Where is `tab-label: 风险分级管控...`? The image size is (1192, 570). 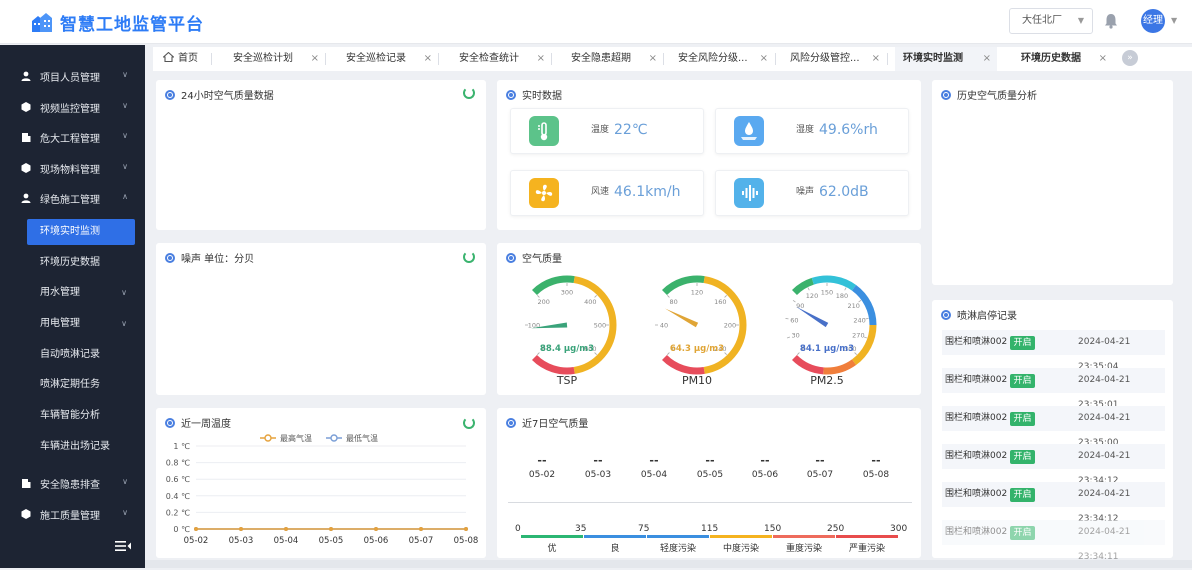 tab-label: 风险分级管控... is located at coordinates (825, 58).